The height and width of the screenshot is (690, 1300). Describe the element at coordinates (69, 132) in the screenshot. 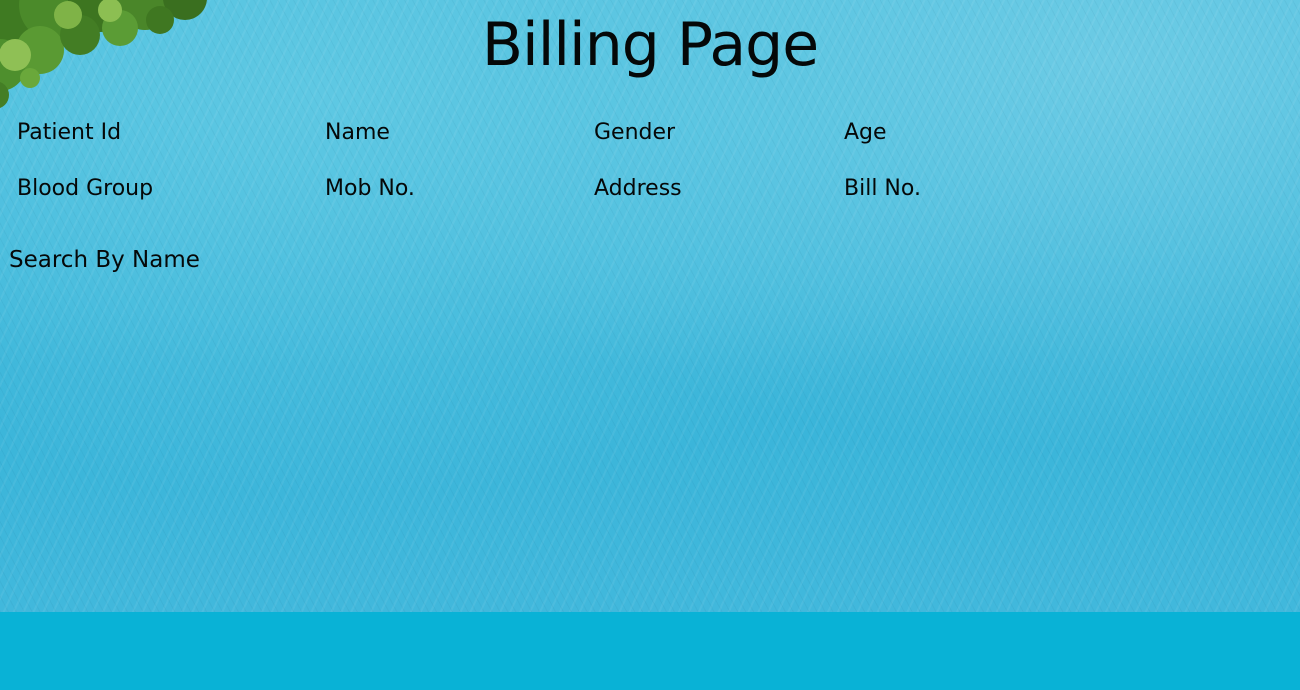

I see `patient-id-label: Patient Id` at that location.